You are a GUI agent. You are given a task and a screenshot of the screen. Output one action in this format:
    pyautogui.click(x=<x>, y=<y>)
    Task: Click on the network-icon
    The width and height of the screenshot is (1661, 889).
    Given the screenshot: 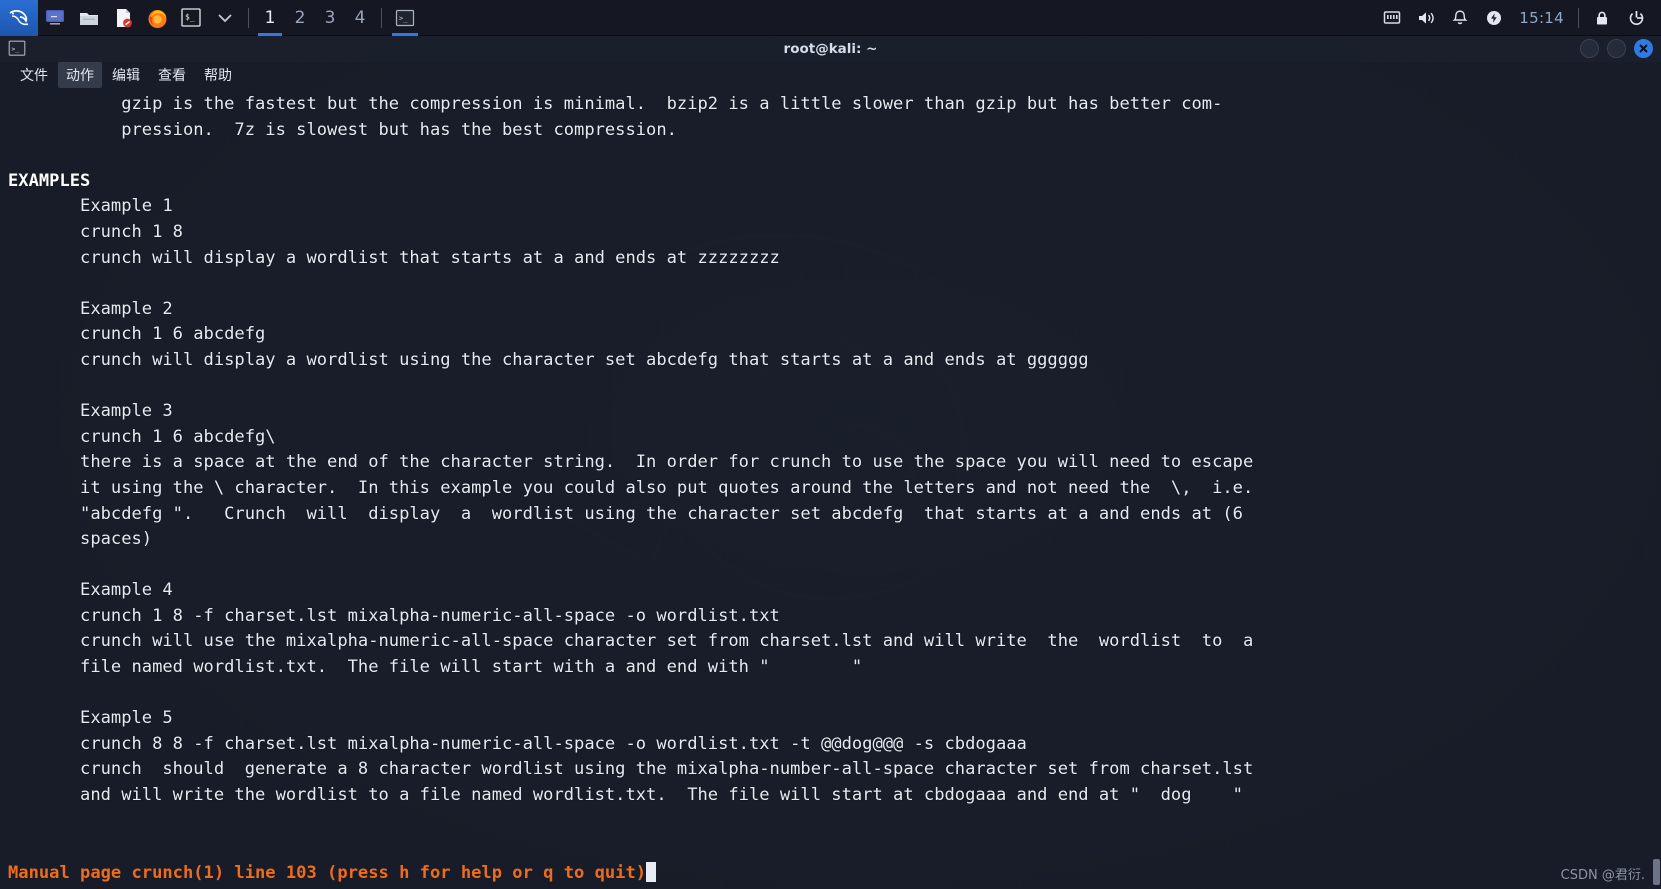 What is the action you would take?
    pyautogui.click(x=1392, y=18)
    